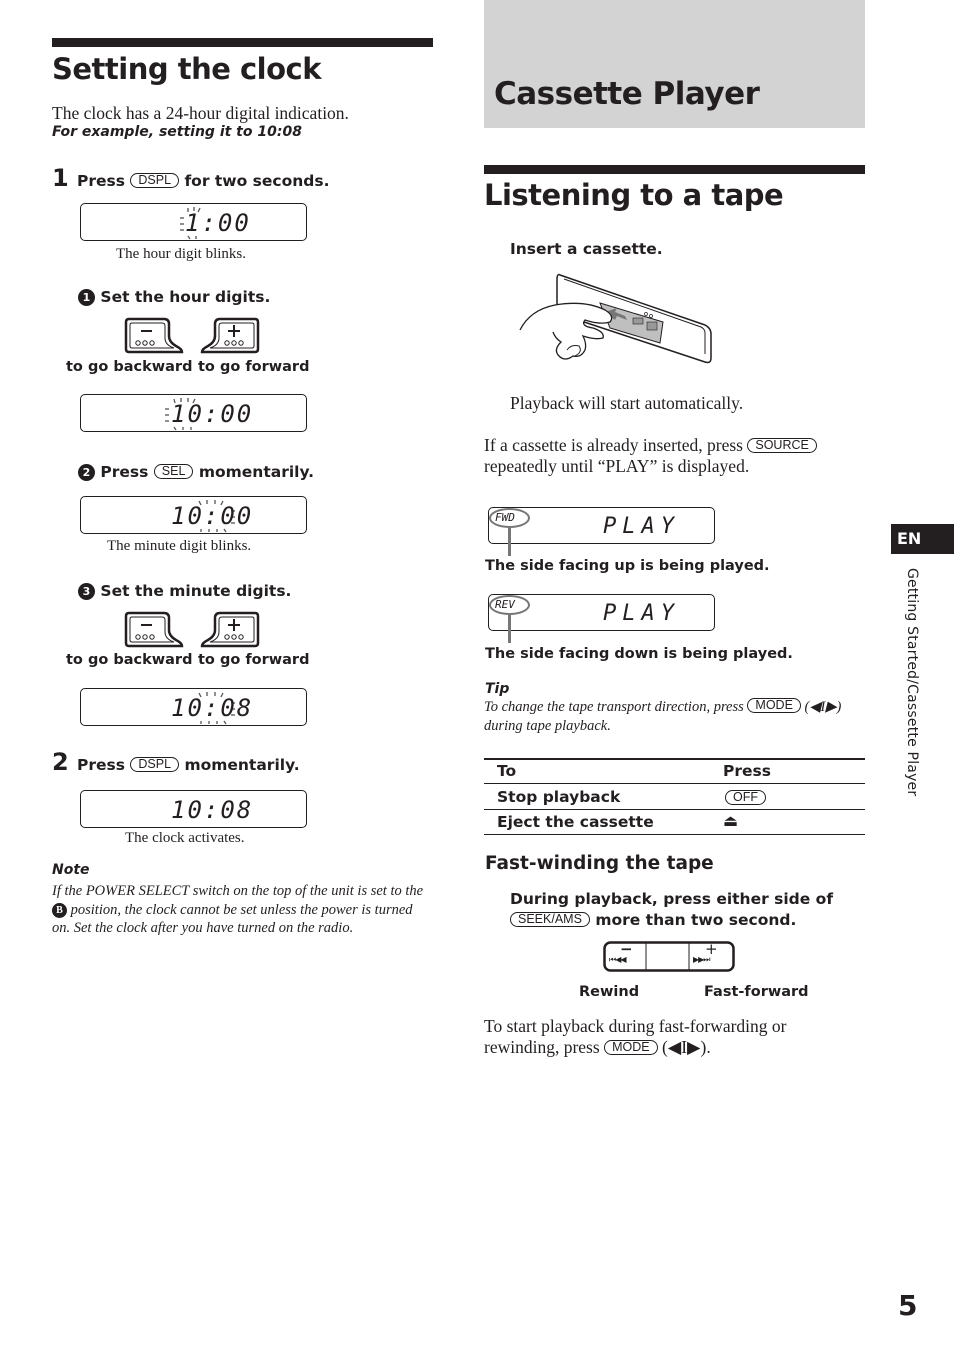 The width and height of the screenshot is (954, 1355). What do you see at coordinates (71, 870) in the screenshot?
I see `note-heading: Note` at bounding box center [71, 870].